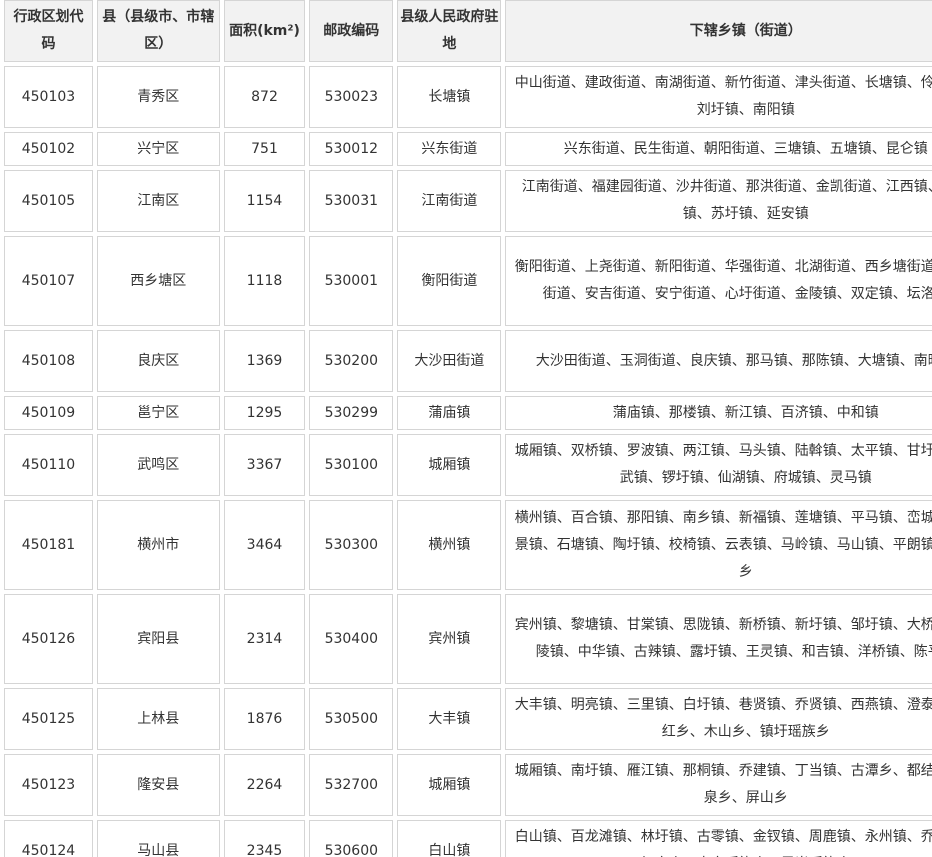  What do you see at coordinates (351, 281) in the screenshot?
I see `cell-postcode: 530001` at bounding box center [351, 281].